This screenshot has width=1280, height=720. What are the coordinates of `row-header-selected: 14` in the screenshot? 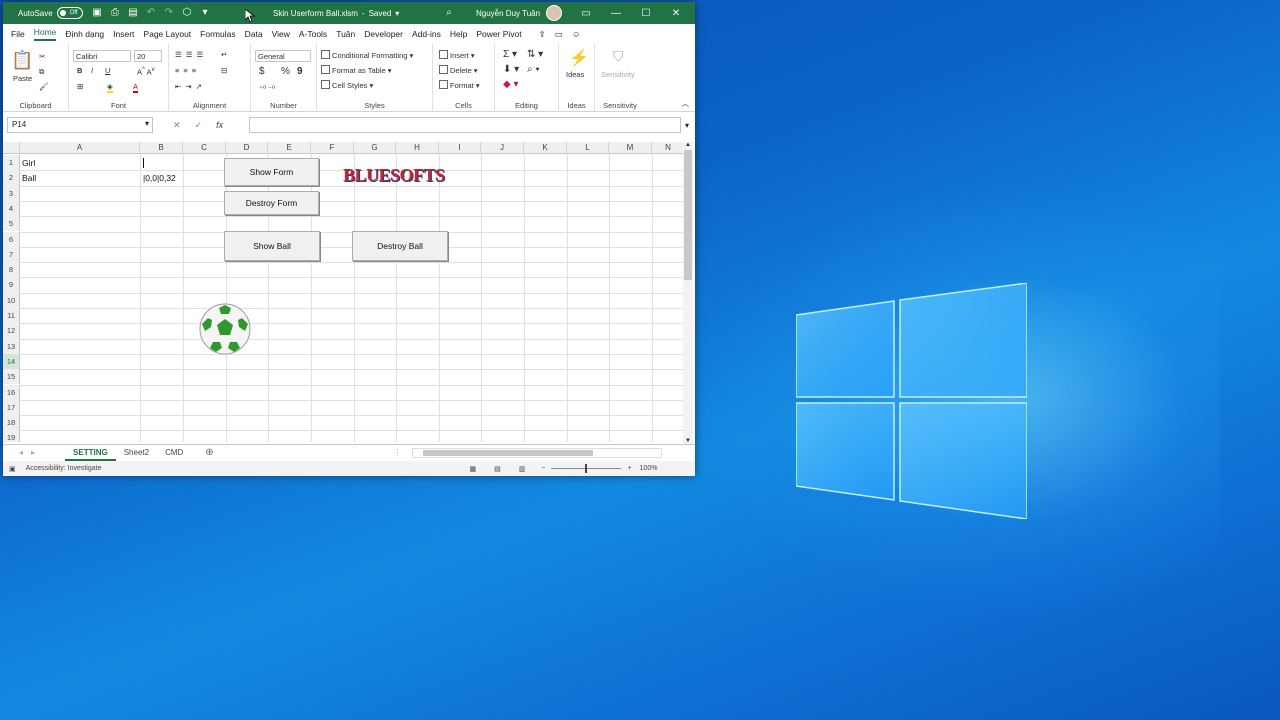 It's located at (11, 361).